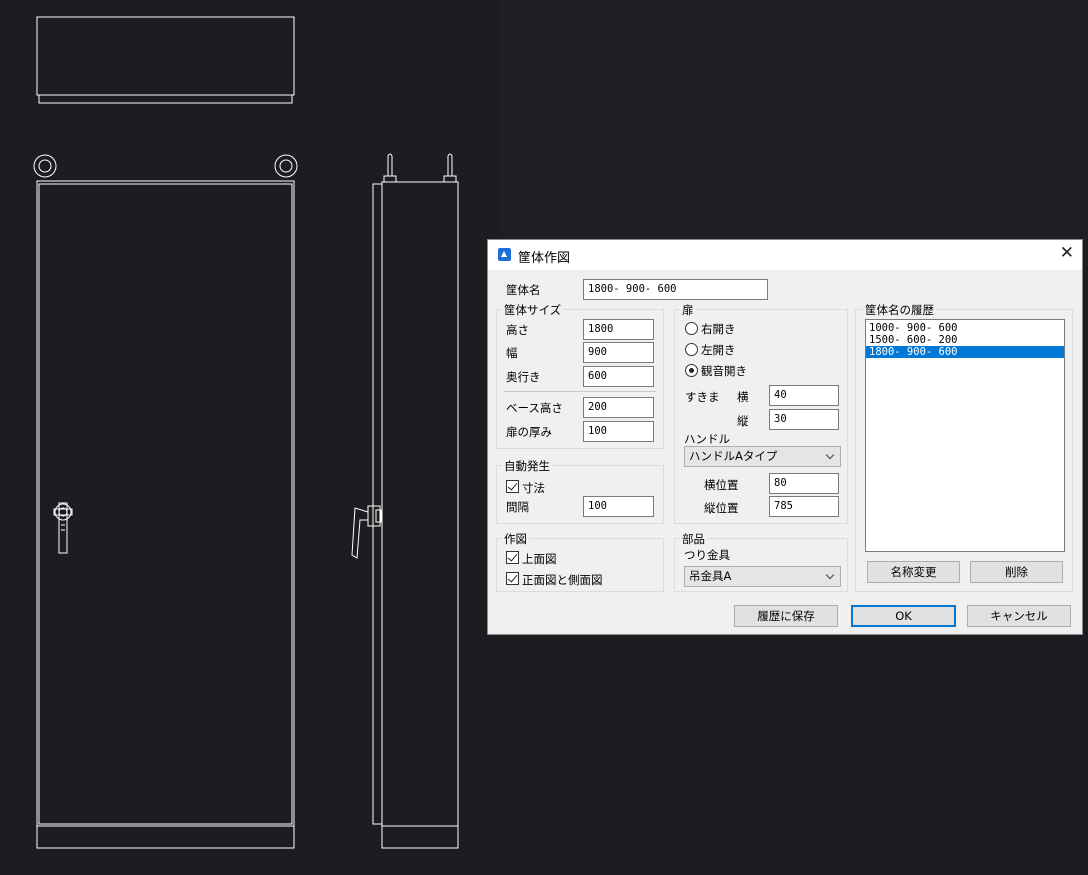 The image size is (1088, 875). Describe the element at coordinates (529, 432) in the screenshot. I see `door-thickness-label: 扉の厚み` at that location.